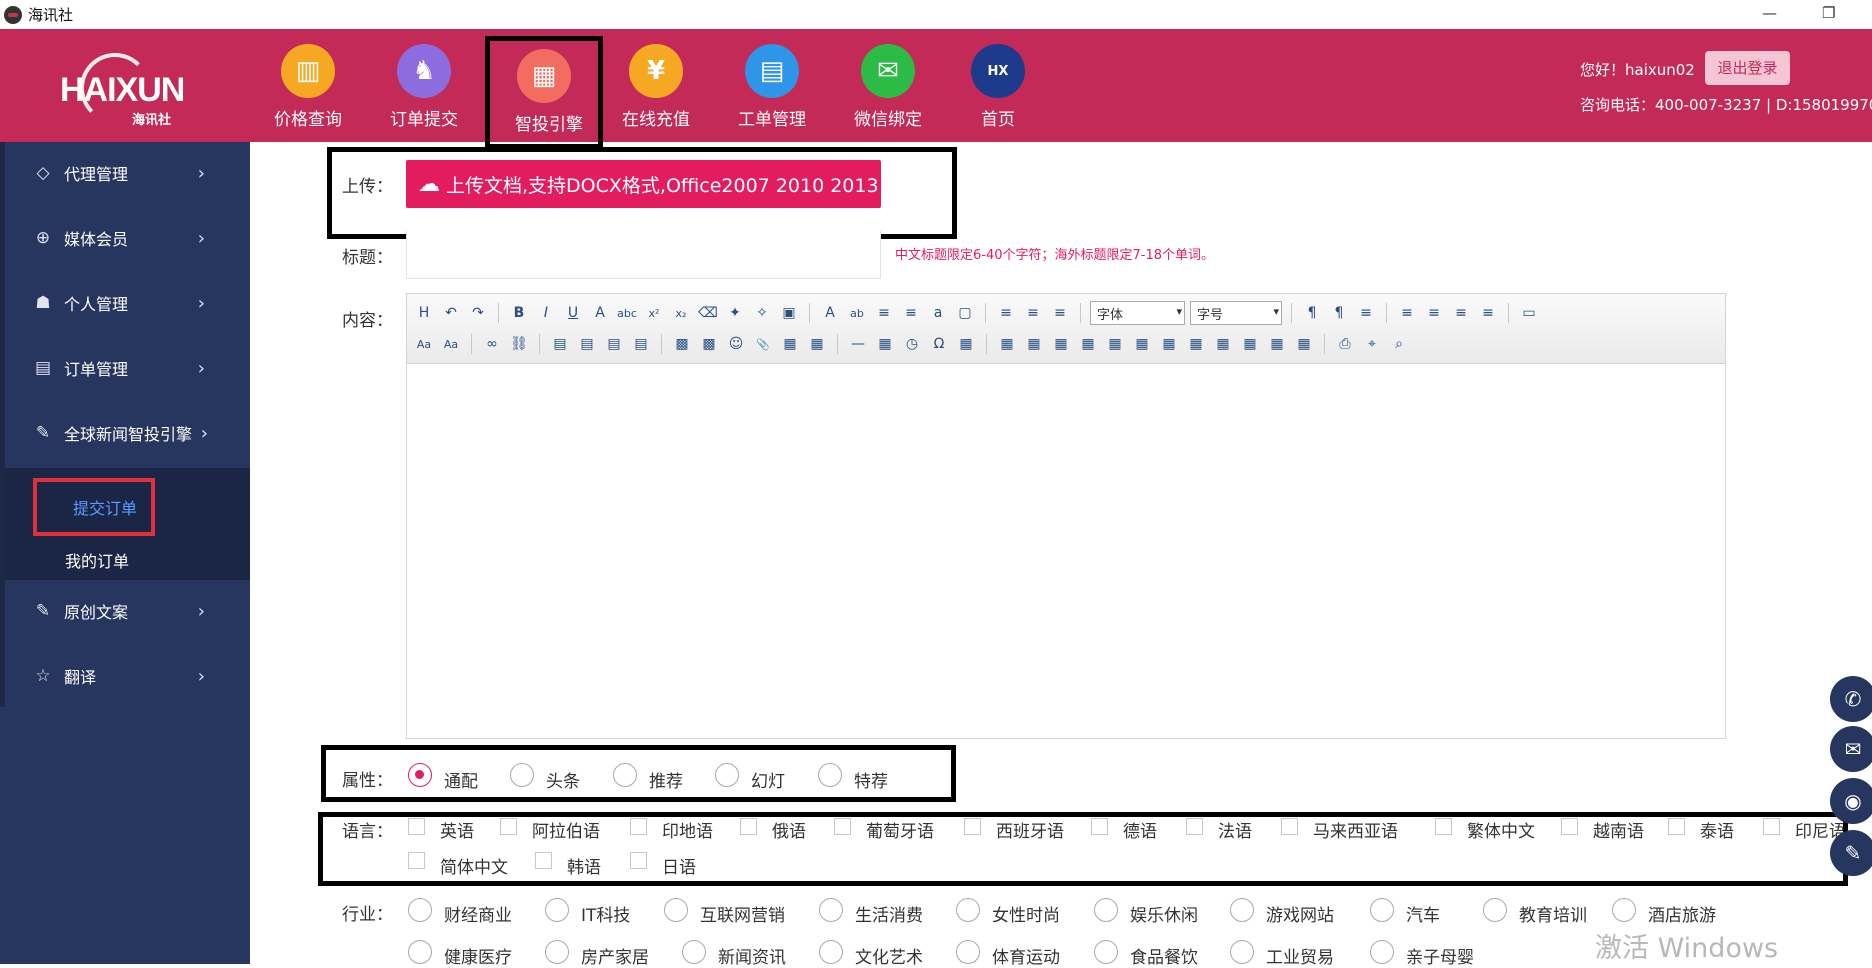 The image size is (1872, 968). Describe the element at coordinates (127, 433) in the screenshot. I see `sidebar-item-4: ✎ 全球新闻智投引擎 ›` at that location.